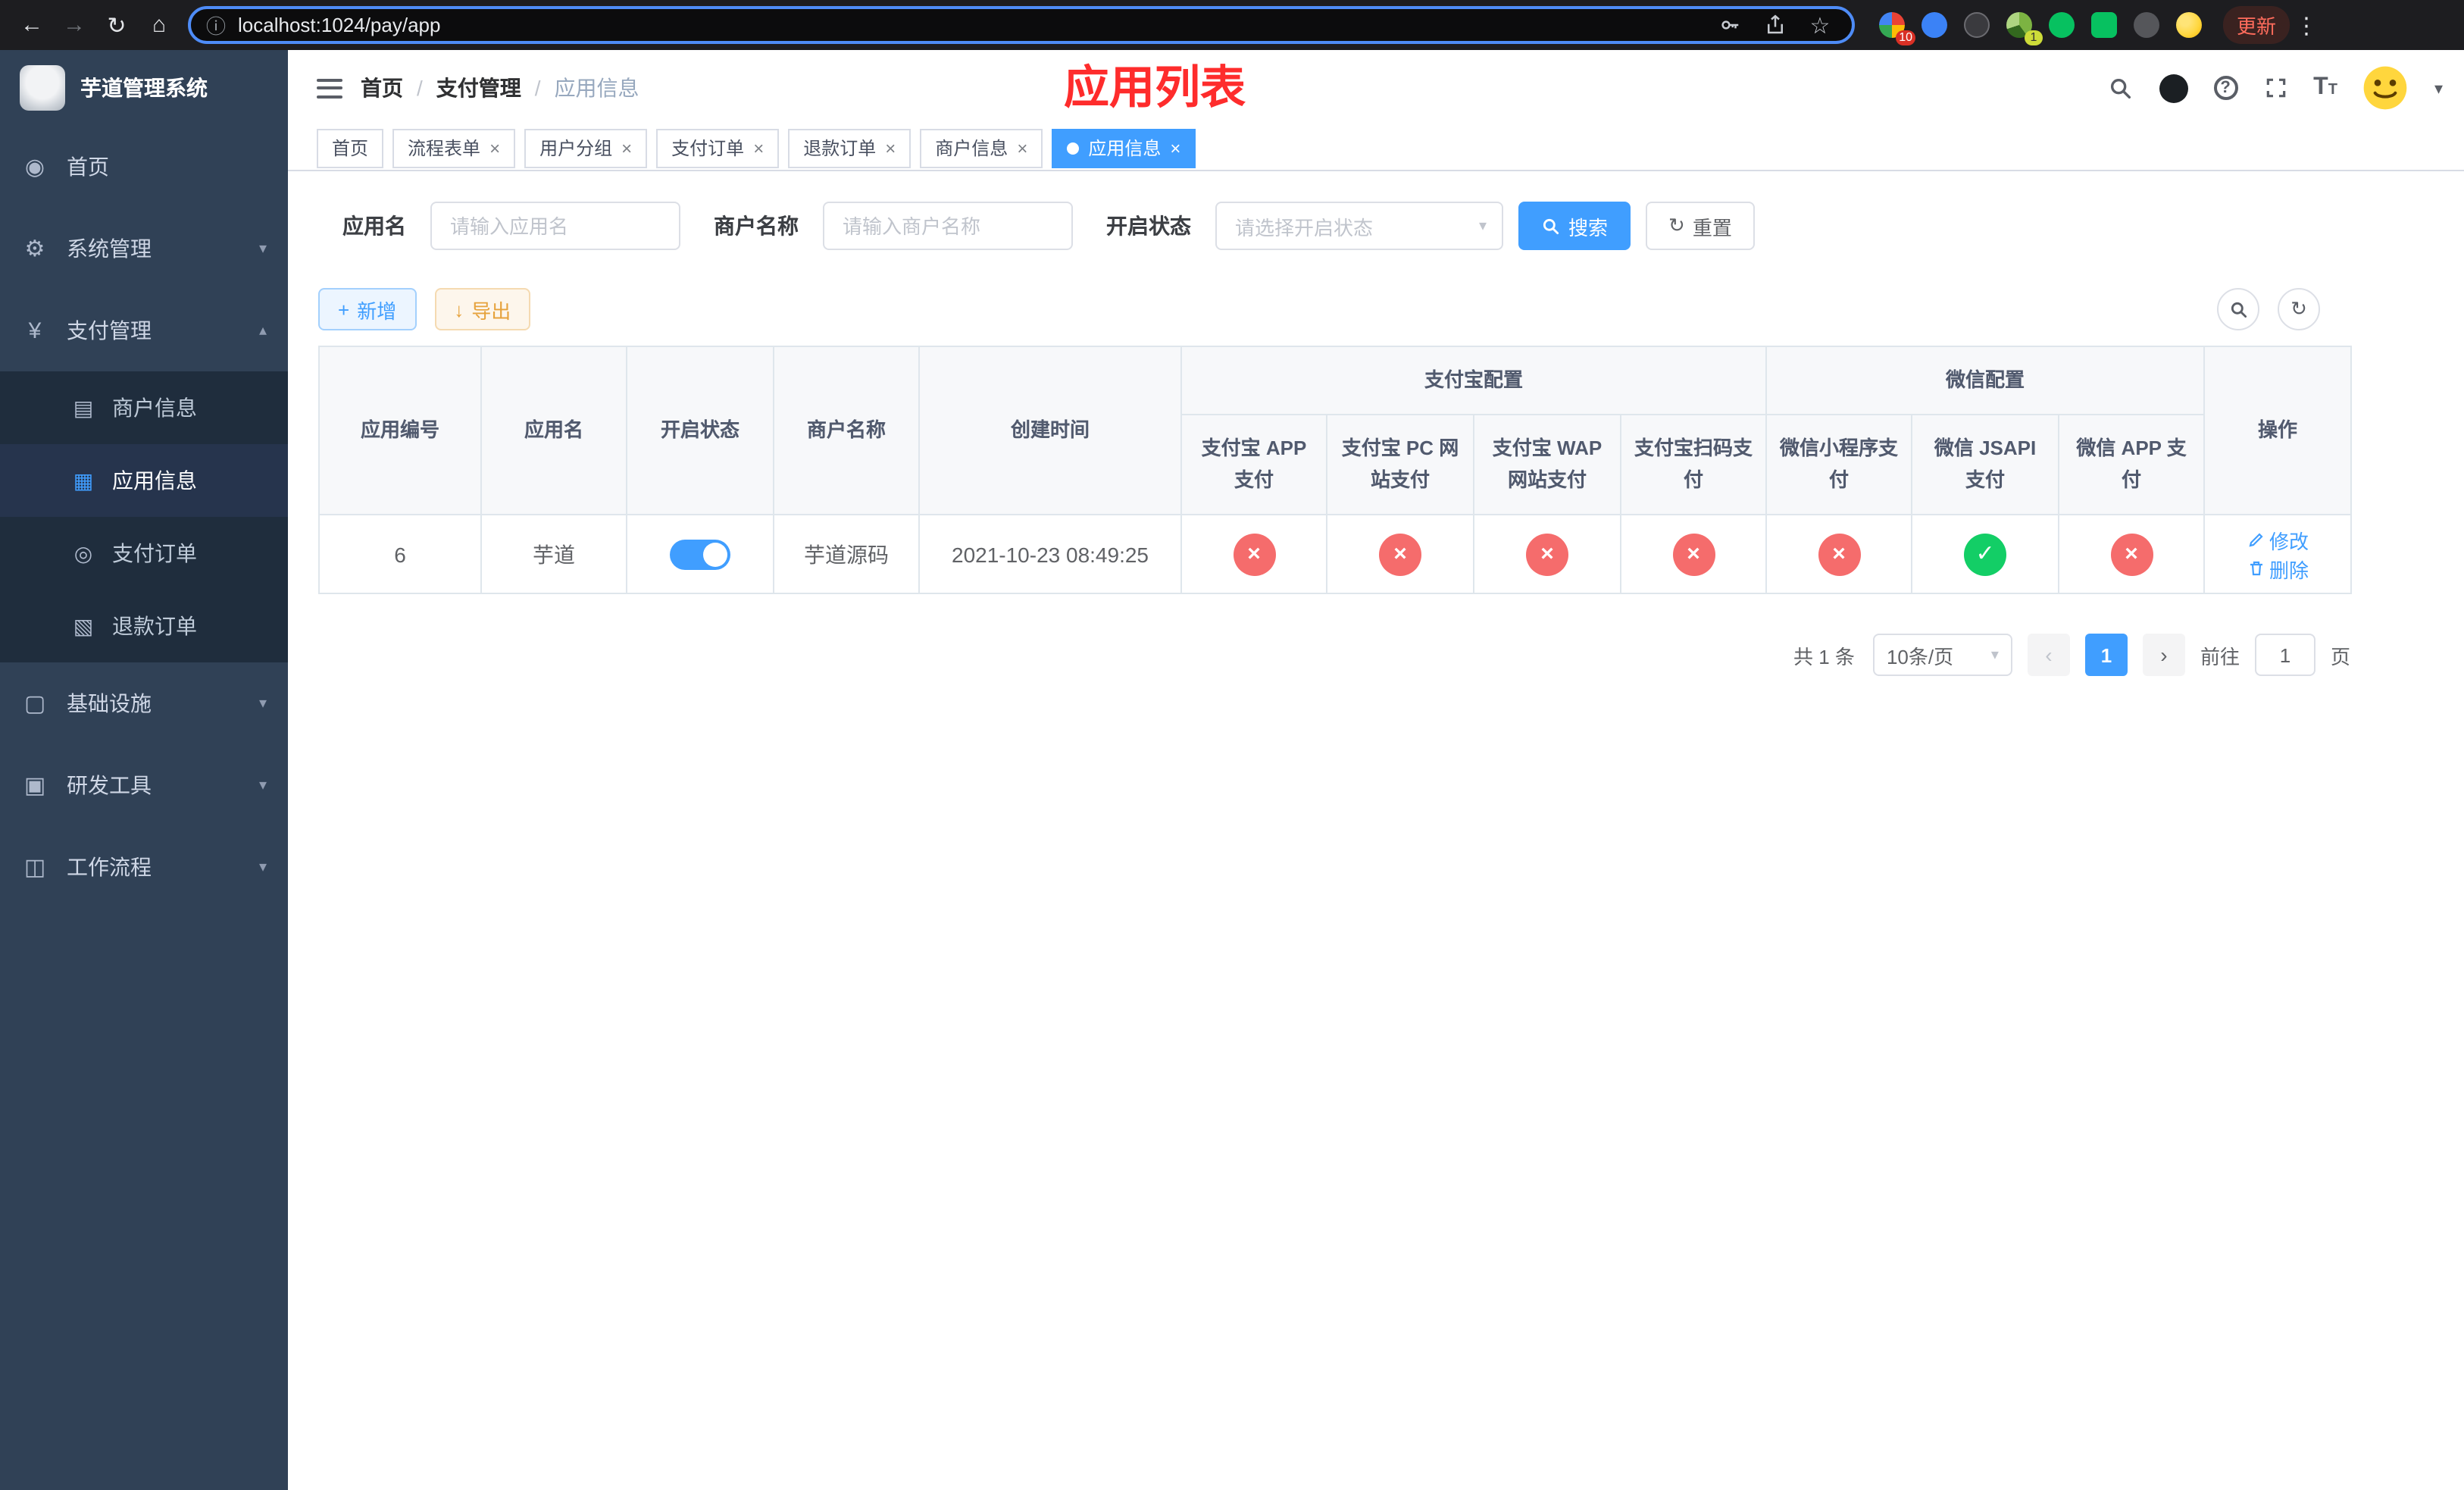 This screenshot has width=2464, height=1490. What do you see at coordinates (482, 309) in the screenshot?
I see `export-button: ↓ 导出` at bounding box center [482, 309].